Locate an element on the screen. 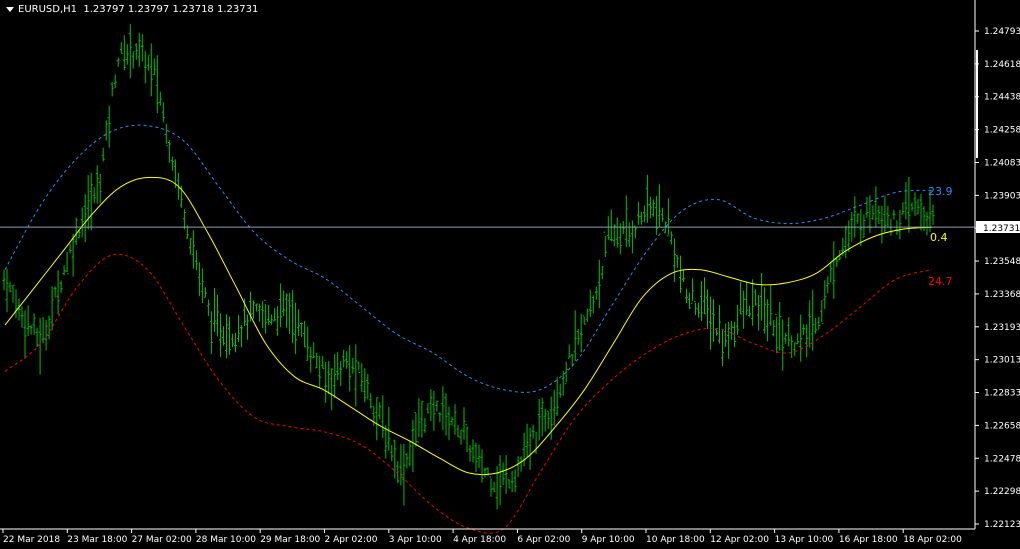 Image resolution: width=1020 pixels, height=549 pixels. price-tick-label: 1.24793 is located at coordinates (1002, 32).